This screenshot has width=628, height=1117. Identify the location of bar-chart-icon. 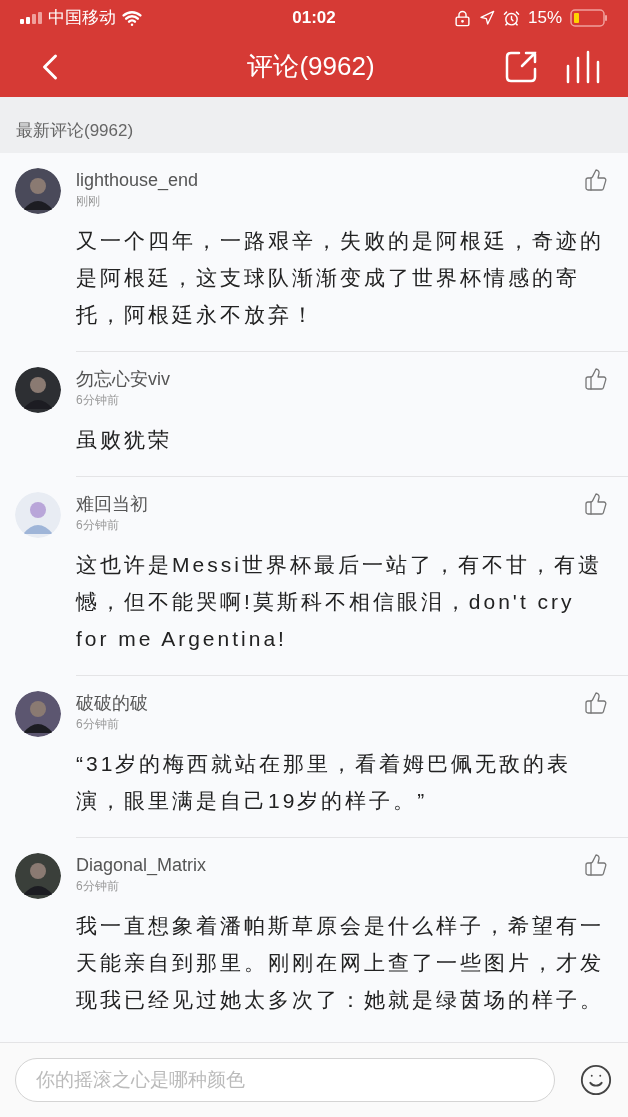
(583, 66).